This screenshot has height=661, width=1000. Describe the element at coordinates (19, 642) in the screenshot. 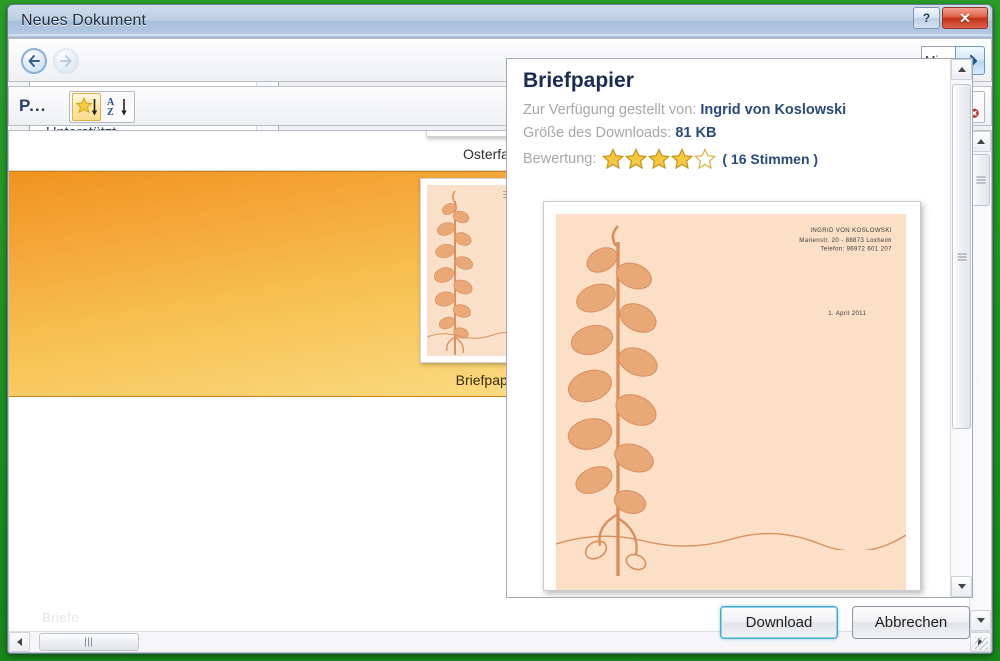

I see `scroll-left-button` at that location.